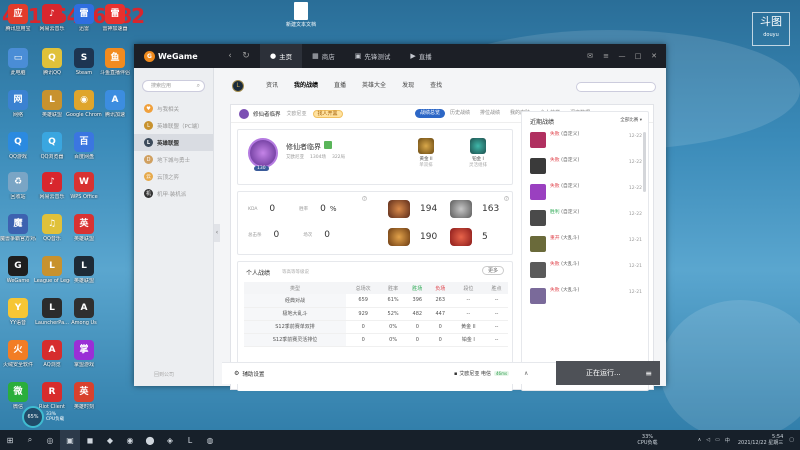  Describe the element at coordinates (190, 440) in the screenshot. I see `taskbar-app-icon: L` at that location.